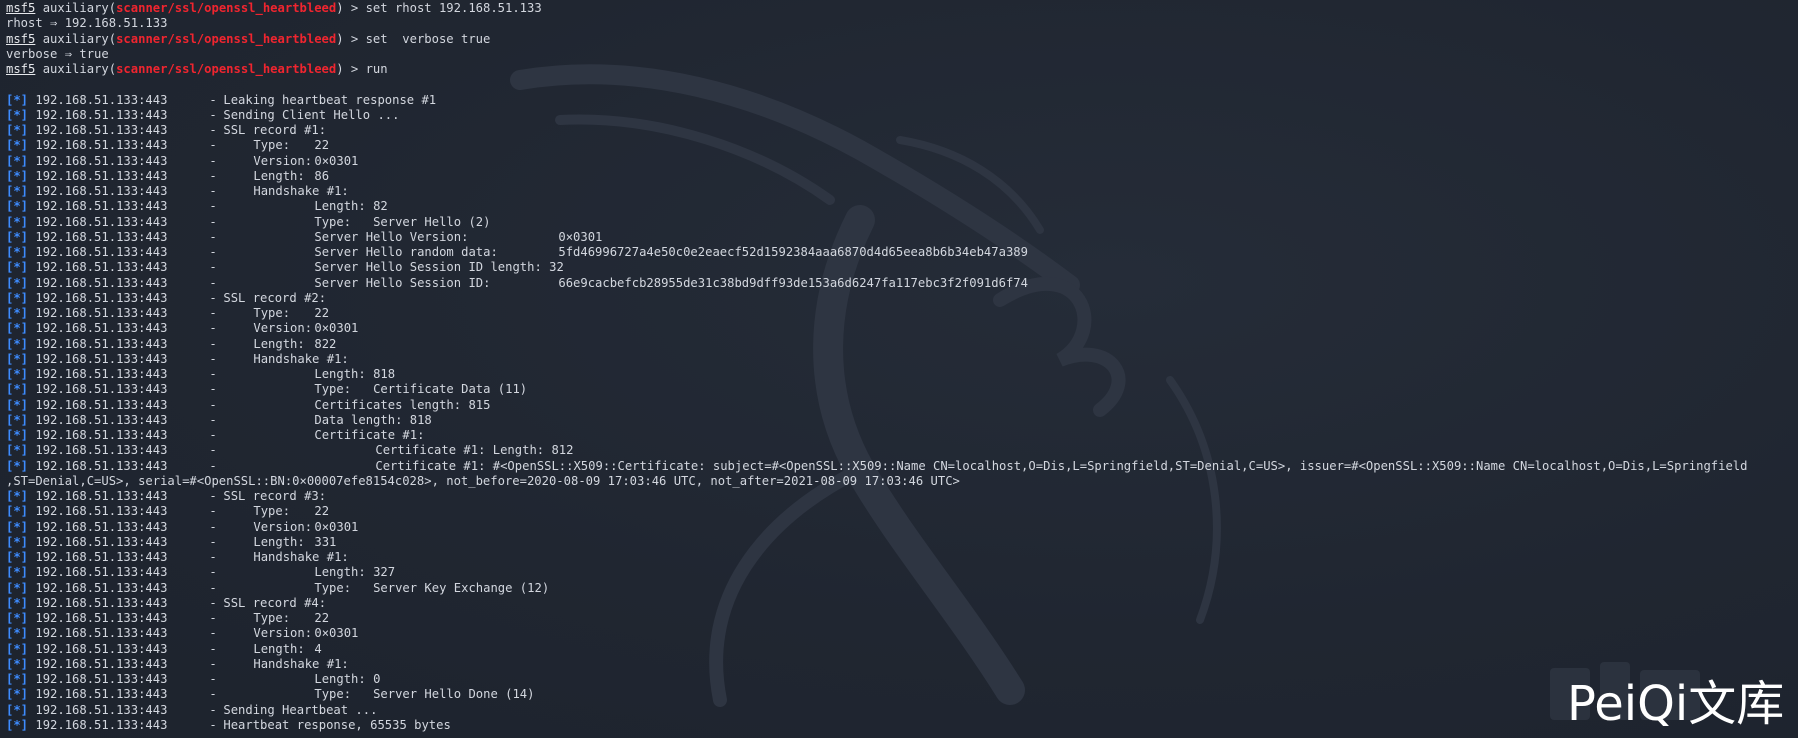 This screenshot has height=738, width=1798. Describe the element at coordinates (330, 99) in the screenshot. I see `log-message: Leaking heartbeat response #1` at that location.